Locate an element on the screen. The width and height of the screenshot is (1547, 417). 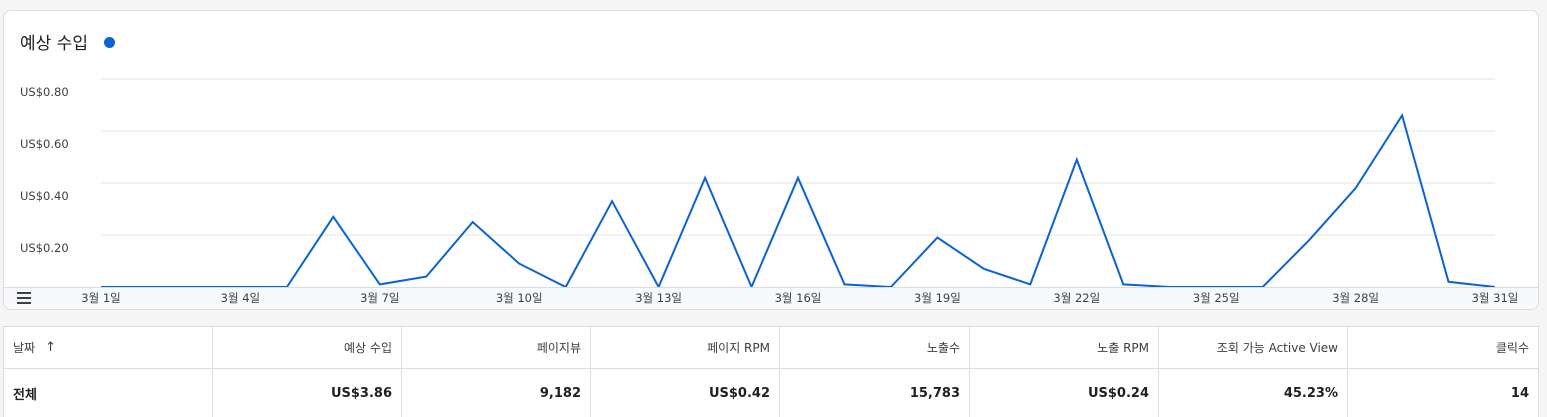
header-active-view: 조회 가능 Active View is located at coordinates (1253, 347).